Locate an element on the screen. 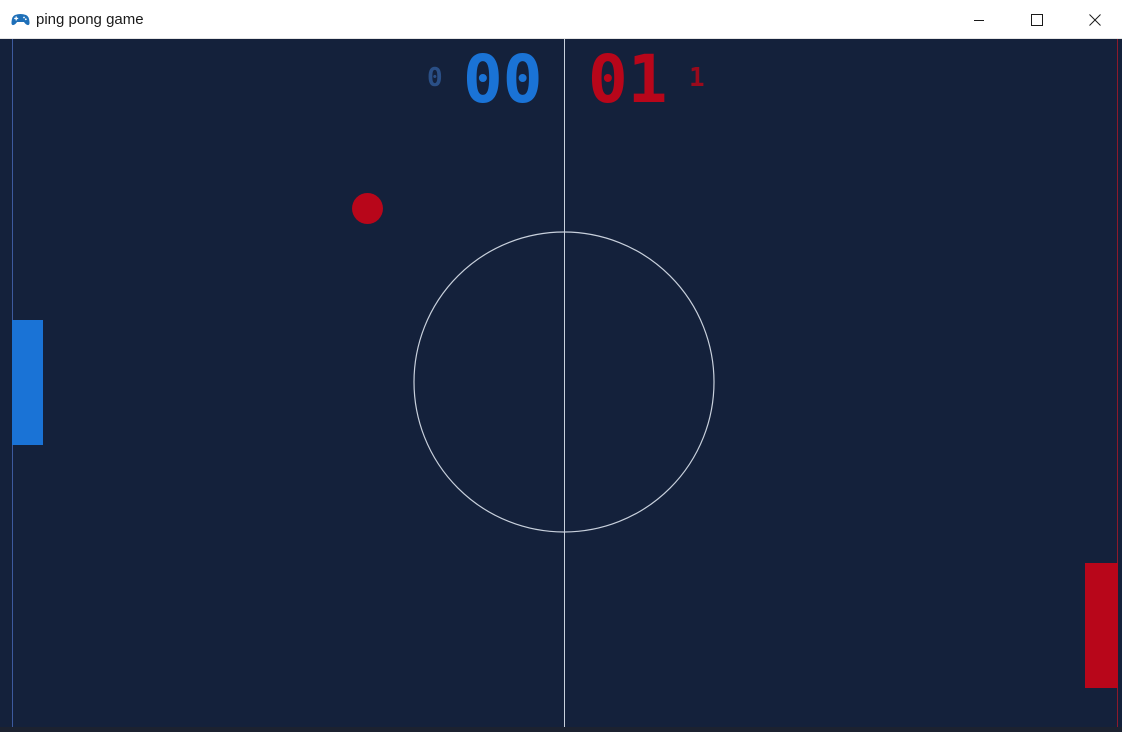 This screenshot has width=1122, height=732. close-icon is located at coordinates (1095, 19).